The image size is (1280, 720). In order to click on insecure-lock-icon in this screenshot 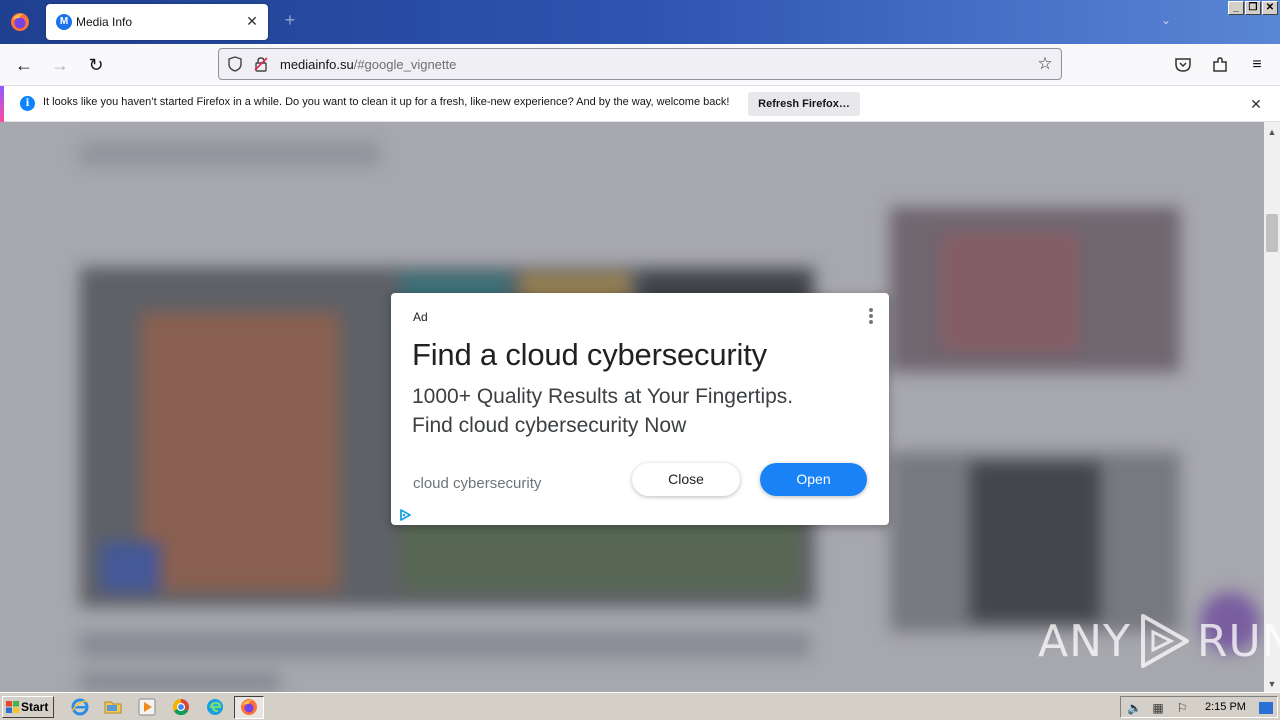, I will do `click(261, 64)`.